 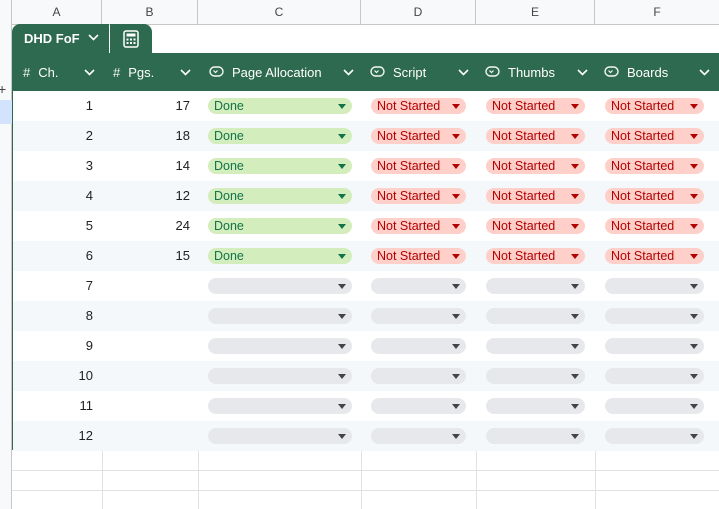 I want to click on table-row: 4 12 Done Not Started Not Started Not Started, so click(x=366, y=196).